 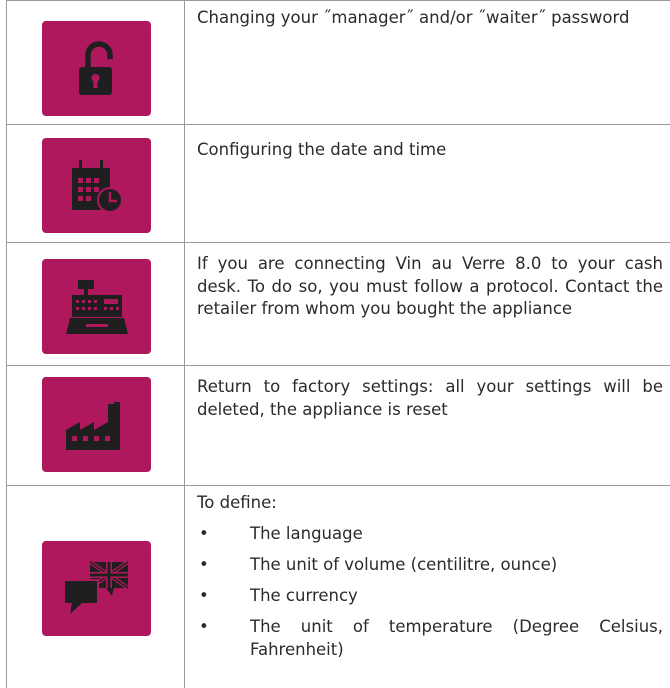 What do you see at coordinates (430, 534) in the screenshot?
I see `list-item: • The language` at bounding box center [430, 534].